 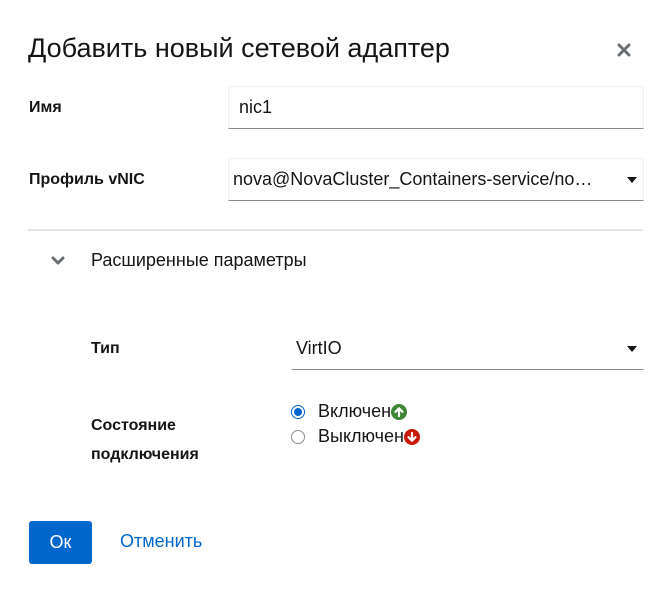 What do you see at coordinates (355, 411) in the screenshot?
I see `link-state-on-label: Включен` at bounding box center [355, 411].